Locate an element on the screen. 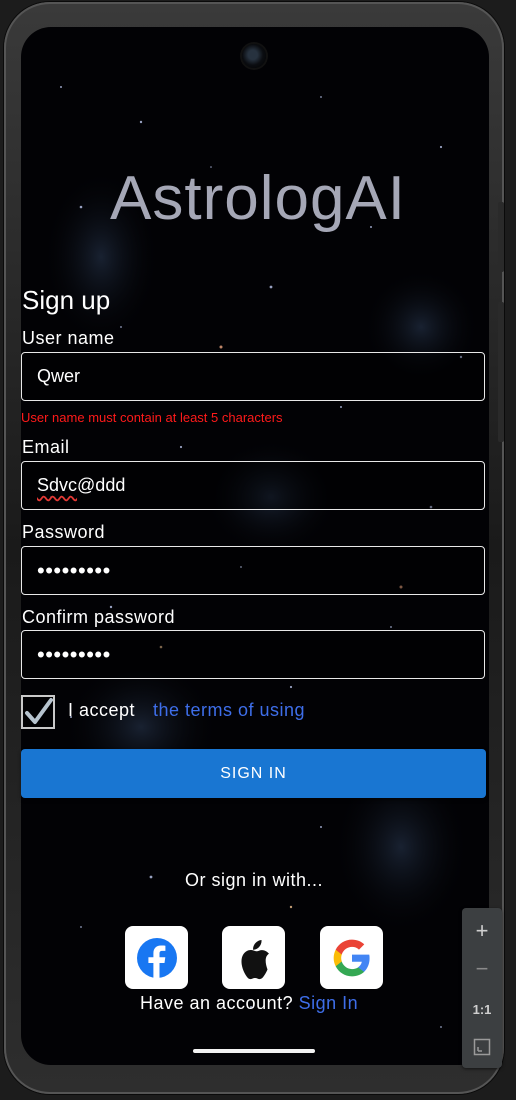  confirm-password-field: ••••••••• is located at coordinates (253, 654).